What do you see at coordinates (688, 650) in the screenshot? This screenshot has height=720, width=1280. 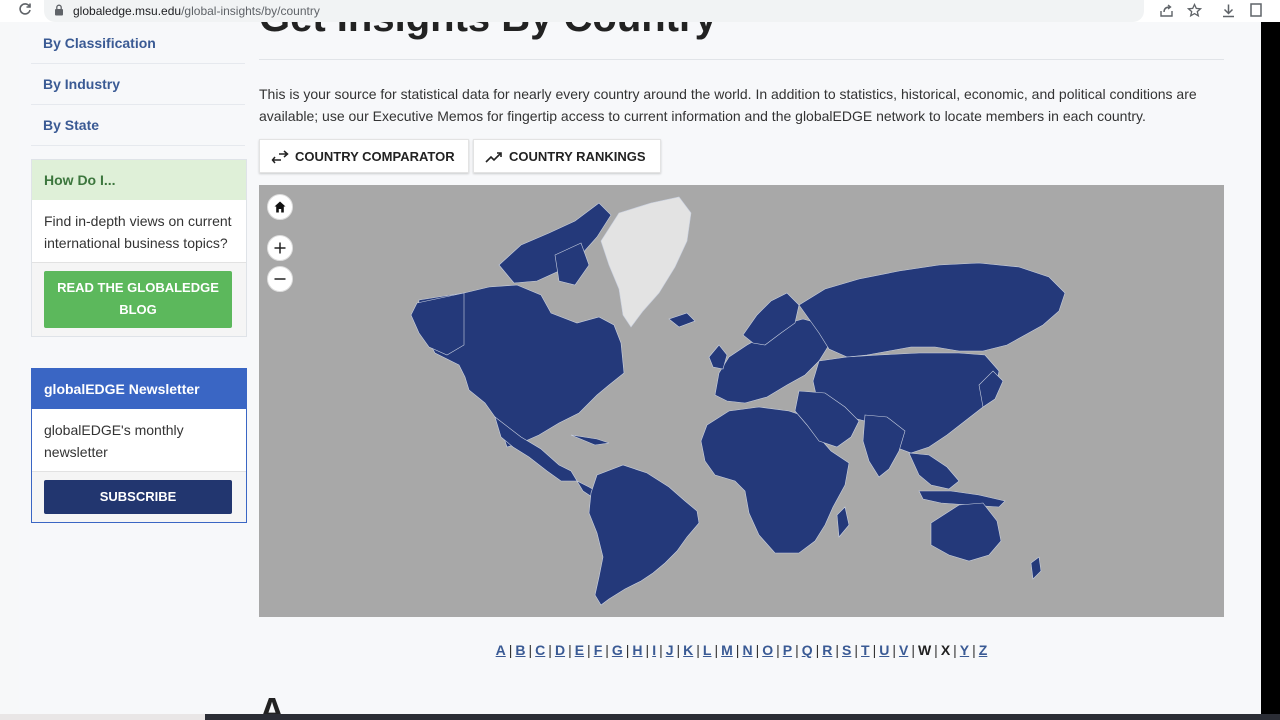 I see `alphabet-letter-k: K` at bounding box center [688, 650].